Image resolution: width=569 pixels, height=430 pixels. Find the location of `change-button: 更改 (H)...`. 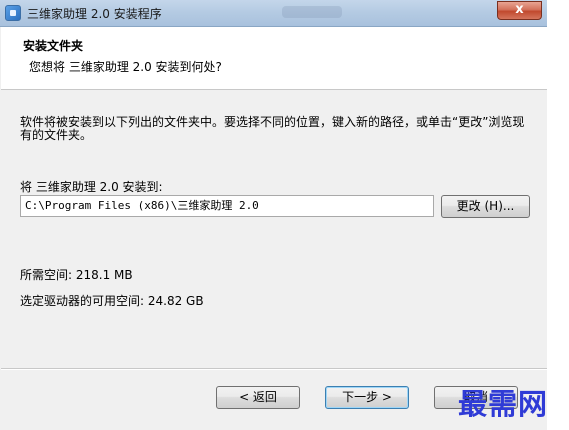

change-button: 更改 (H)... is located at coordinates (485, 206).